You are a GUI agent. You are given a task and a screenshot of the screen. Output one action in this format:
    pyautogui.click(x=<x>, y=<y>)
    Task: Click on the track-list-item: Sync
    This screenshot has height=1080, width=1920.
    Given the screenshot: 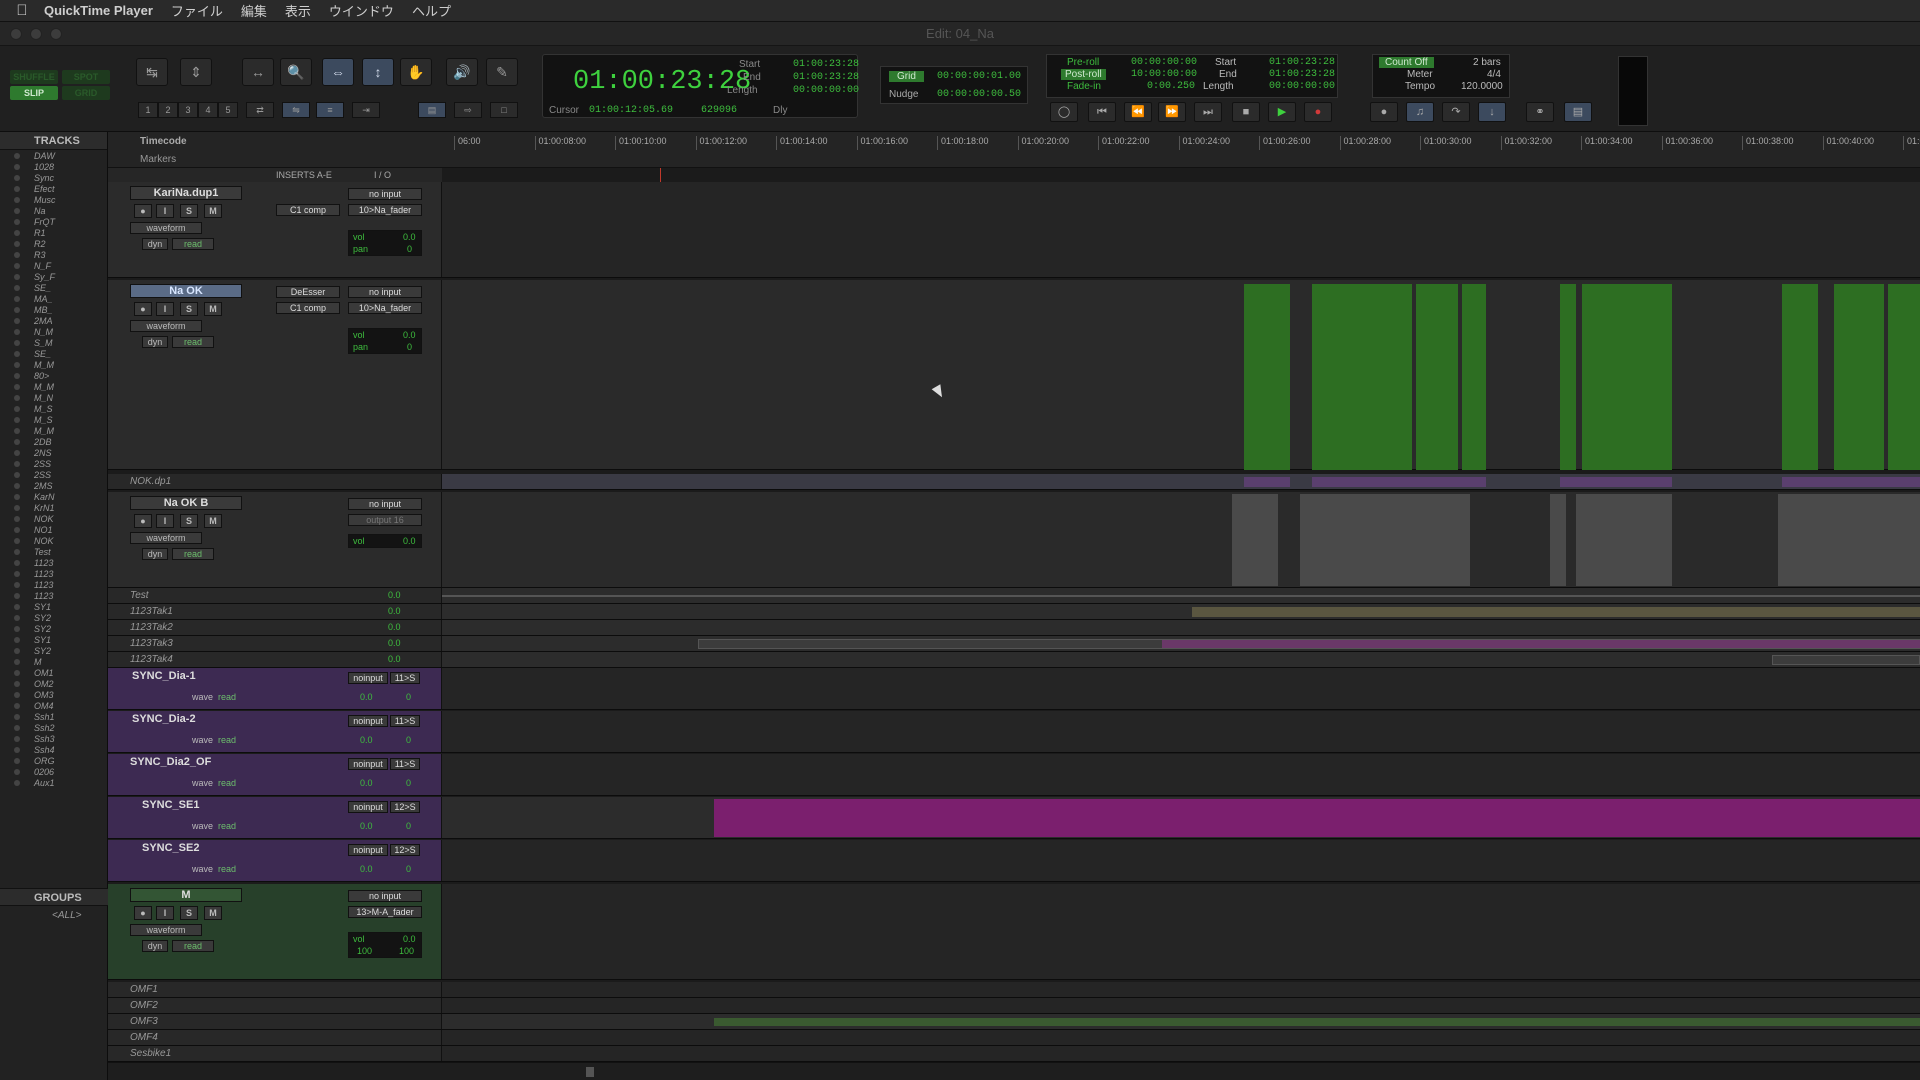 What is the action you would take?
    pyautogui.click(x=53, y=177)
    